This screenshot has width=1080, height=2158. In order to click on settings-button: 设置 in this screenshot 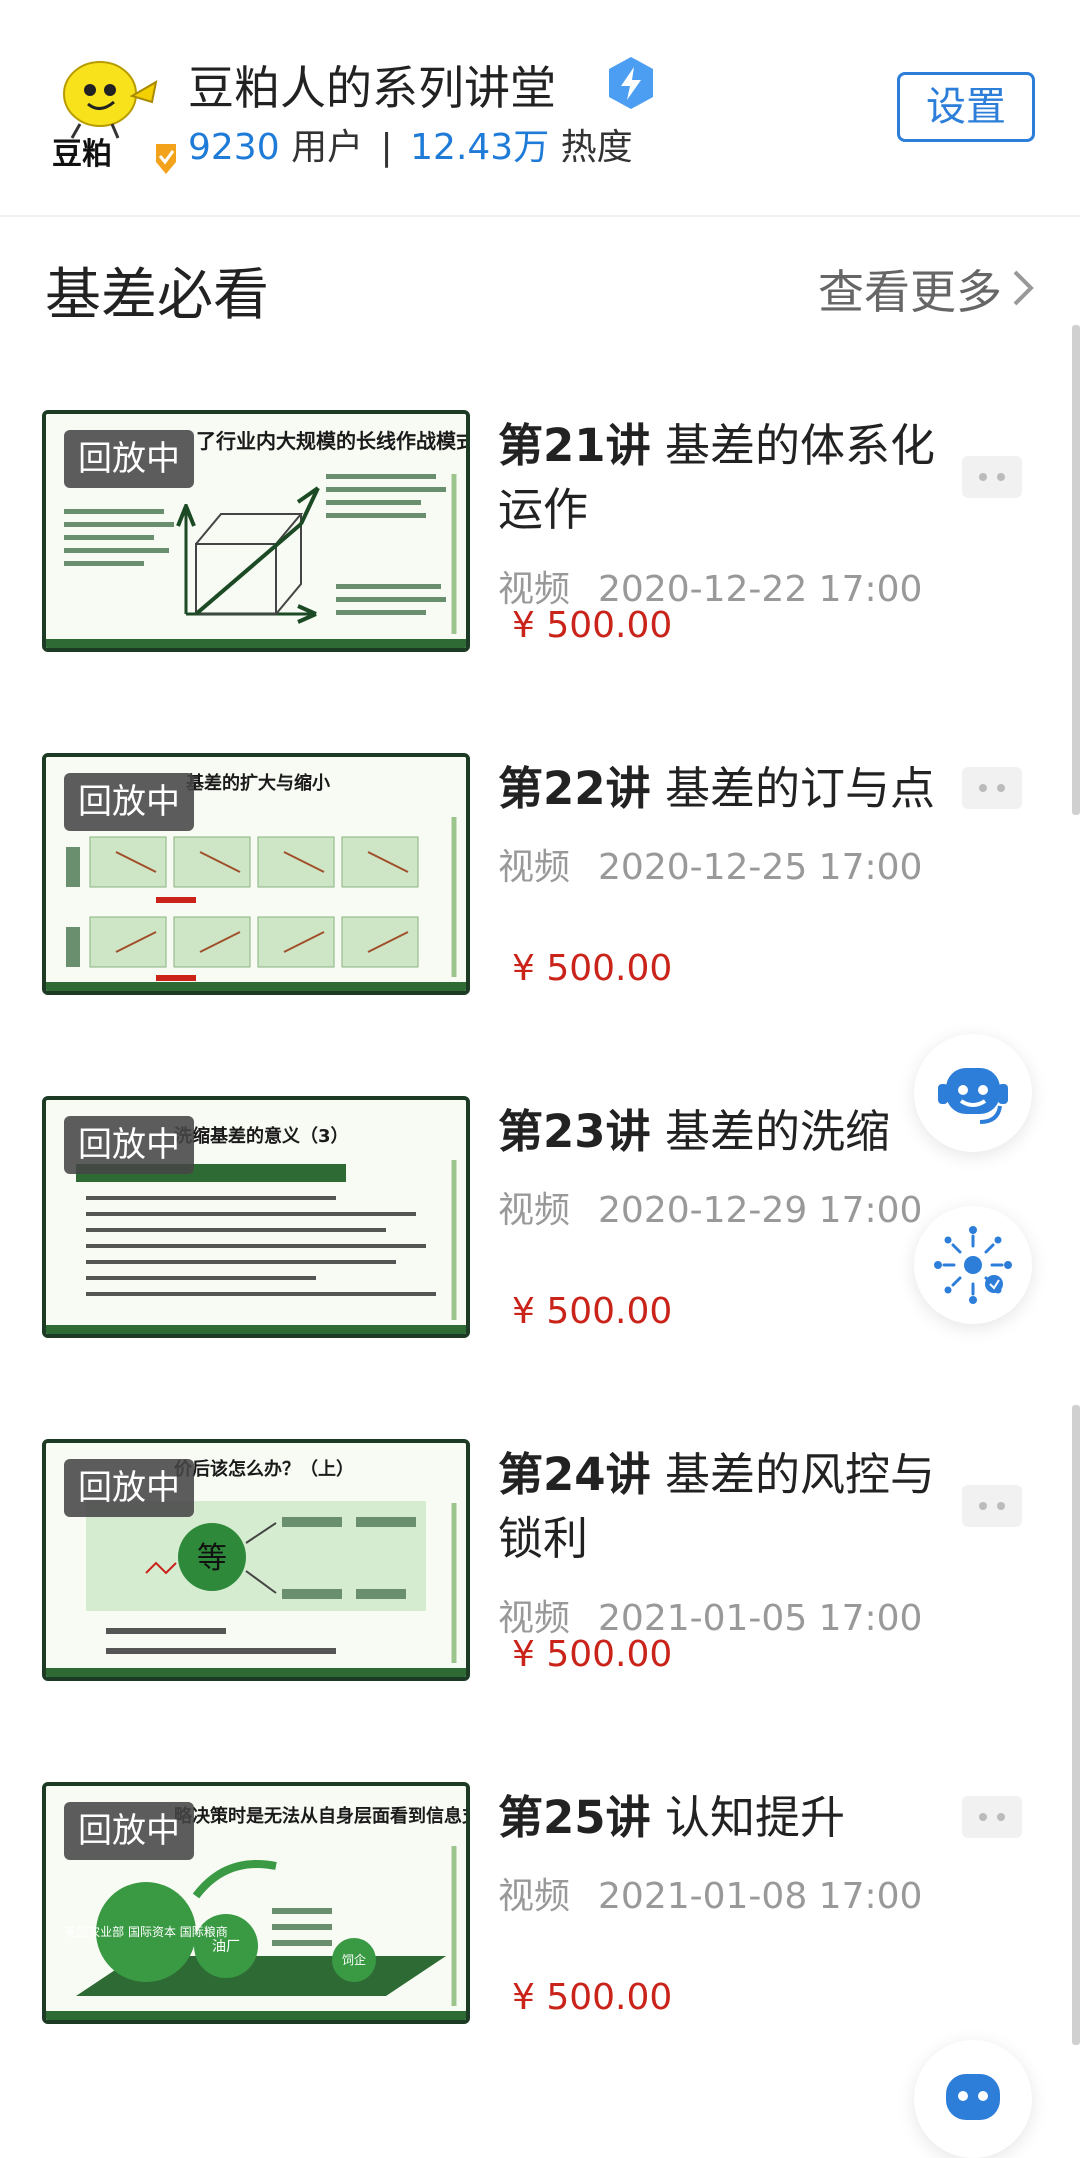, I will do `click(966, 107)`.